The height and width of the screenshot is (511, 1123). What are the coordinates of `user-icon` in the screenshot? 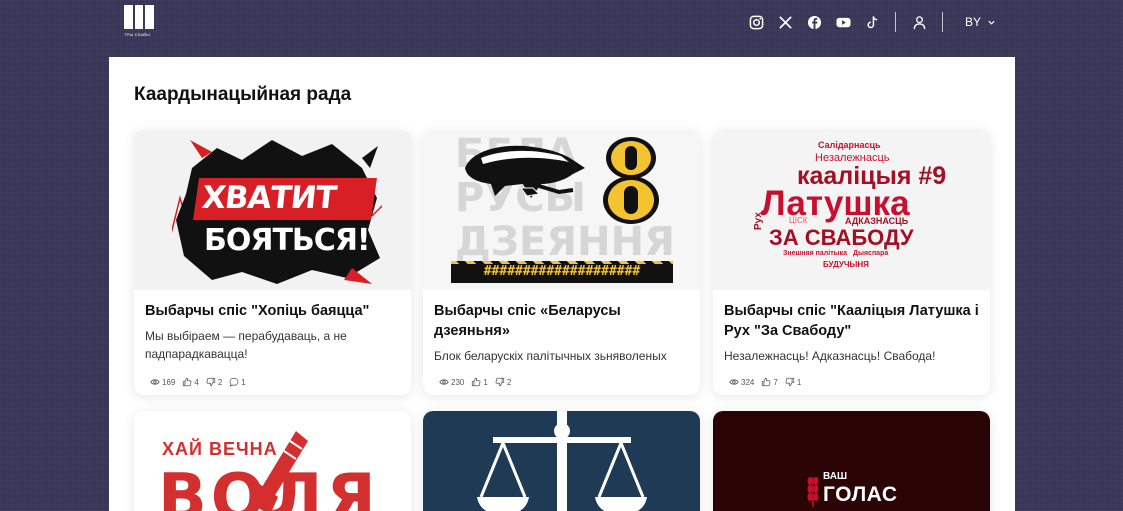 It's located at (919, 22).